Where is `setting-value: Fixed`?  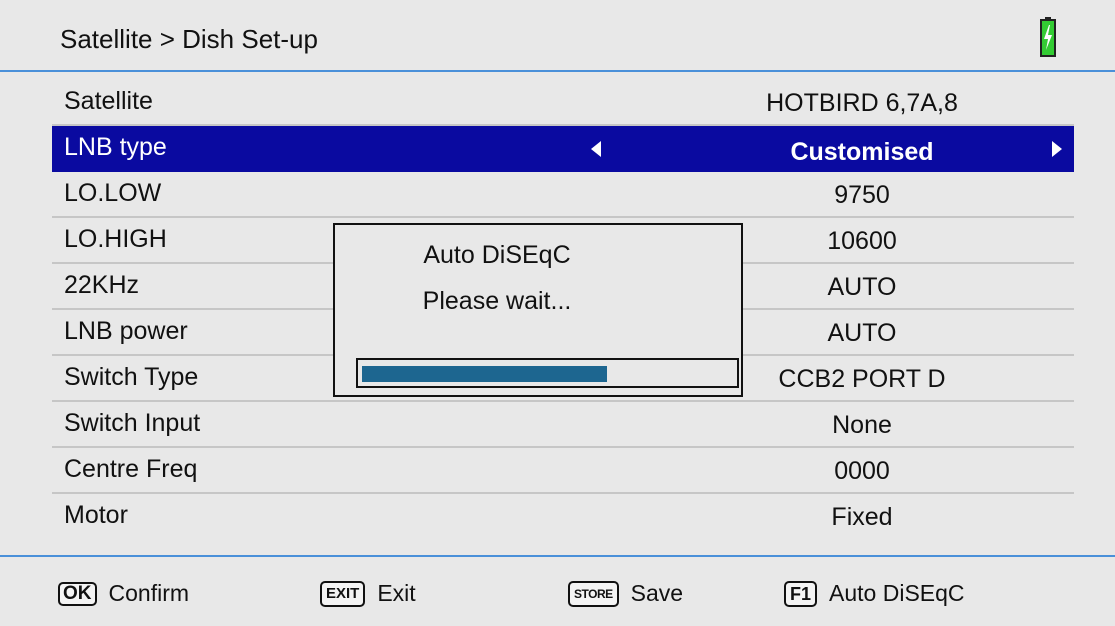
setting-value: Fixed is located at coordinates (862, 517).